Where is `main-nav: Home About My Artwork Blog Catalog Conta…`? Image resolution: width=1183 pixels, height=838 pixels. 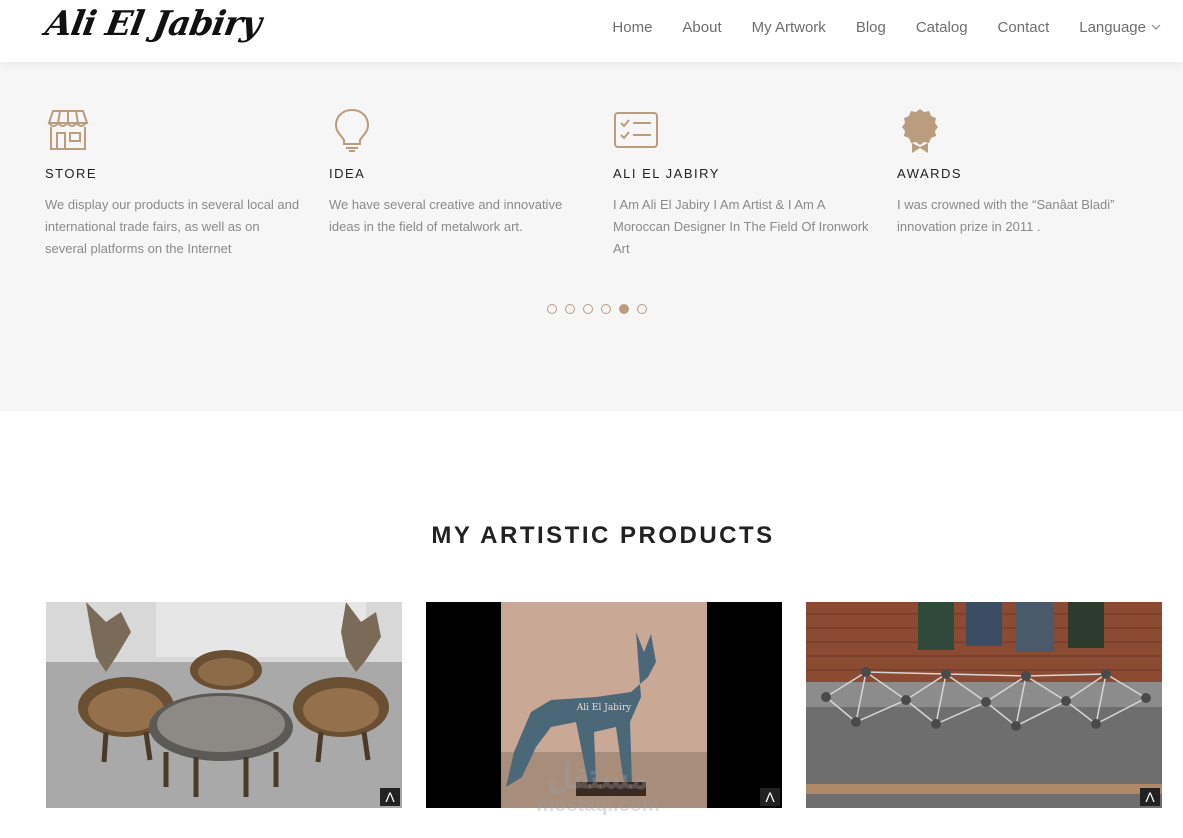
main-nav: Home About My Artwork Blog Catalog Conta… is located at coordinates (871, 27).